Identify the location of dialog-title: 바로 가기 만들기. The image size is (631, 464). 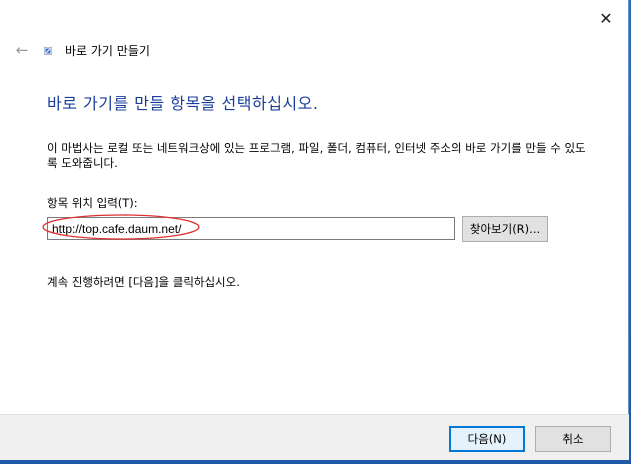
(107, 51).